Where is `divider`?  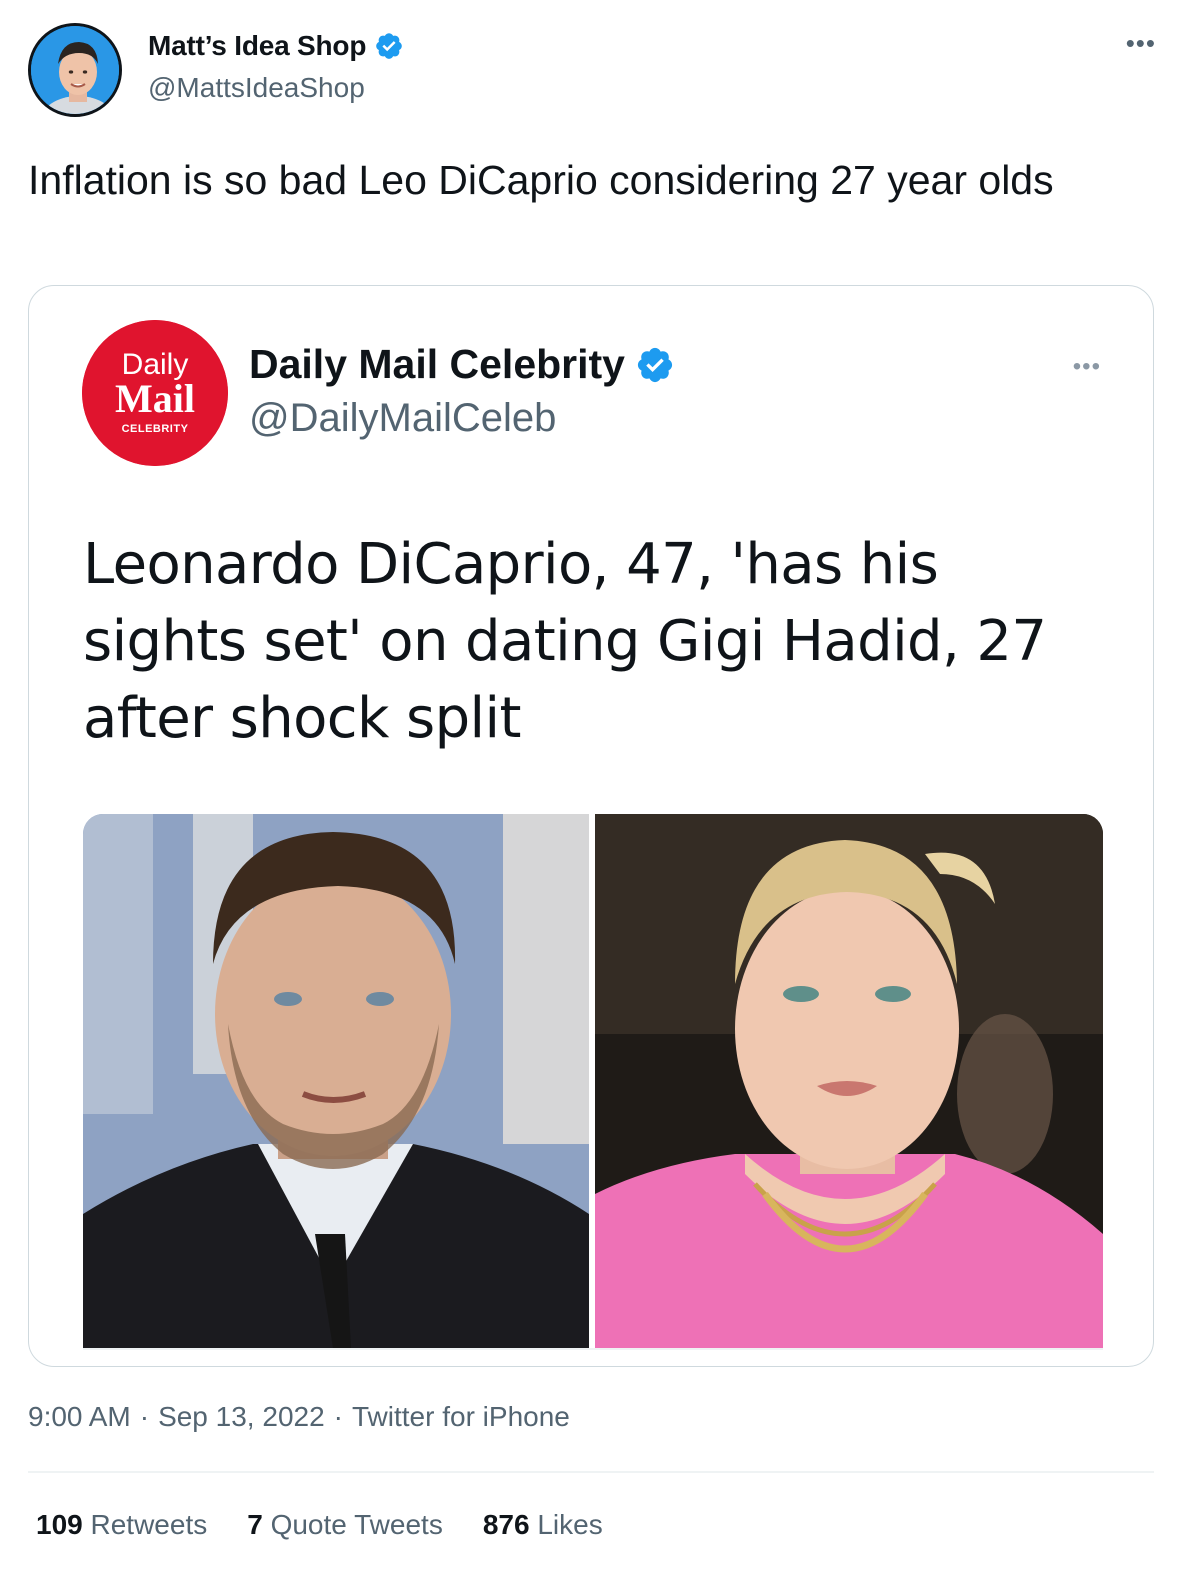
divider is located at coordinates (591, 1472).